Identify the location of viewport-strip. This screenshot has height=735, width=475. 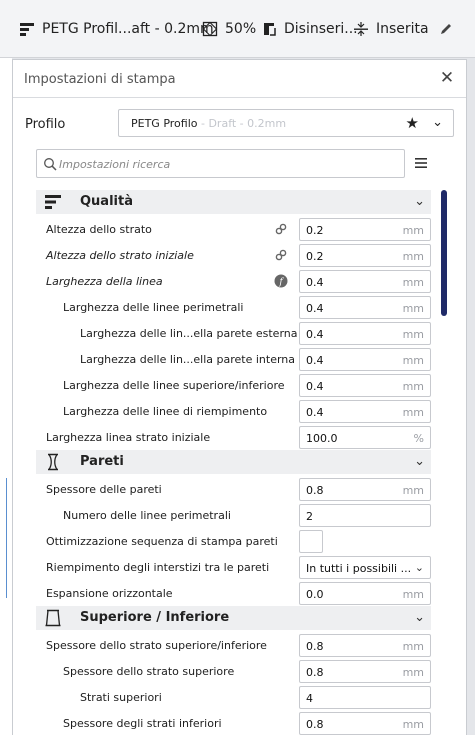
(6, 396).